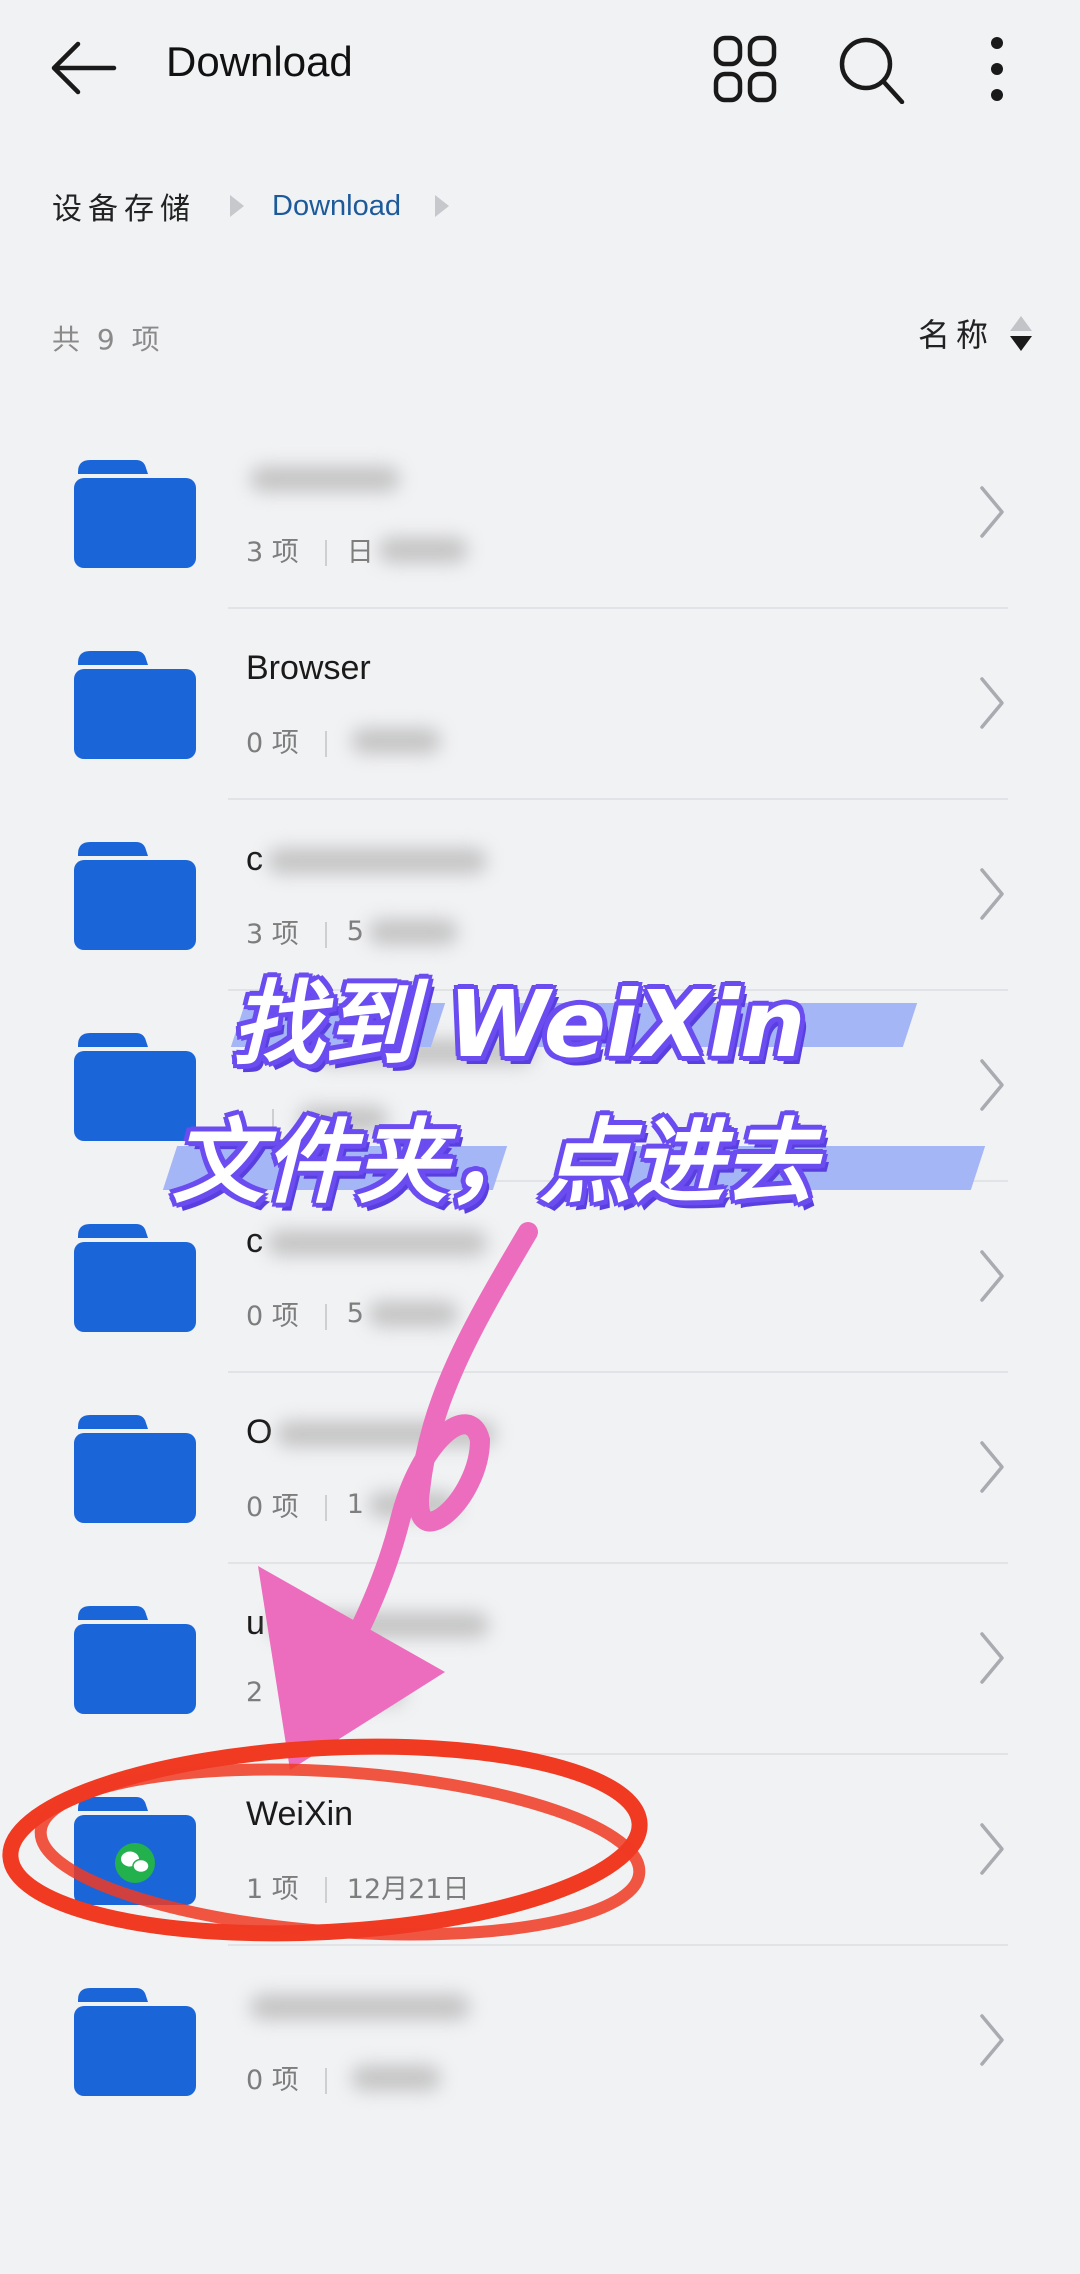  What do you see at coordinates (124, 206) in the screenshot?
I see `breadcrumb-root: 设备存储` at bounding box center [124, 206].